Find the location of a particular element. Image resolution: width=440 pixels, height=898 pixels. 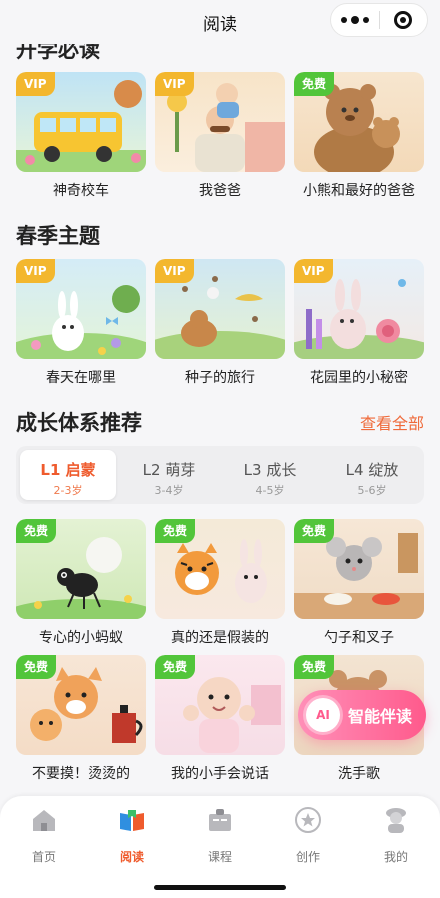

section-title-growth: 成长体系推荐 is located at coordinates (79, 423).